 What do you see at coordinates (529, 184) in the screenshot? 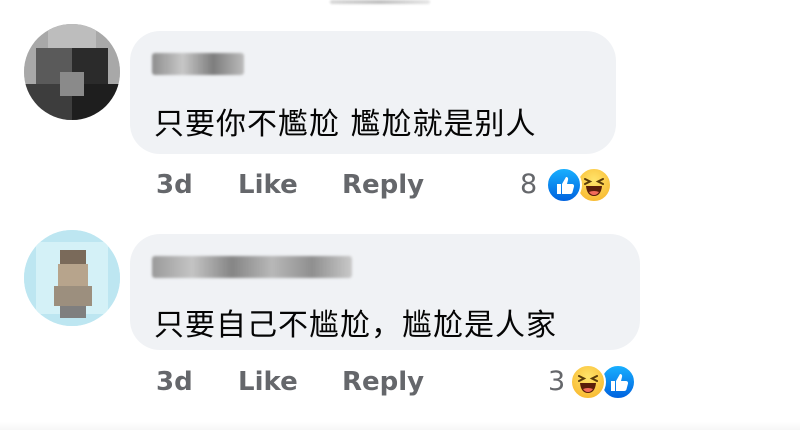
I see `reaction-count: 8` at bounding box center [529, 184].